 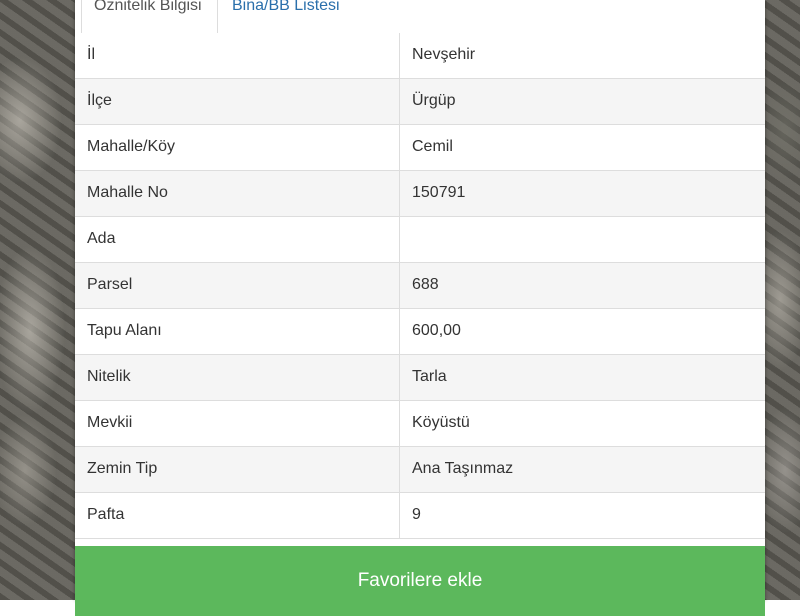 What do you see at coordinates (436, 330) in the screenshot?
I see `row-value: 600,00` at bounding box center [436, 330].